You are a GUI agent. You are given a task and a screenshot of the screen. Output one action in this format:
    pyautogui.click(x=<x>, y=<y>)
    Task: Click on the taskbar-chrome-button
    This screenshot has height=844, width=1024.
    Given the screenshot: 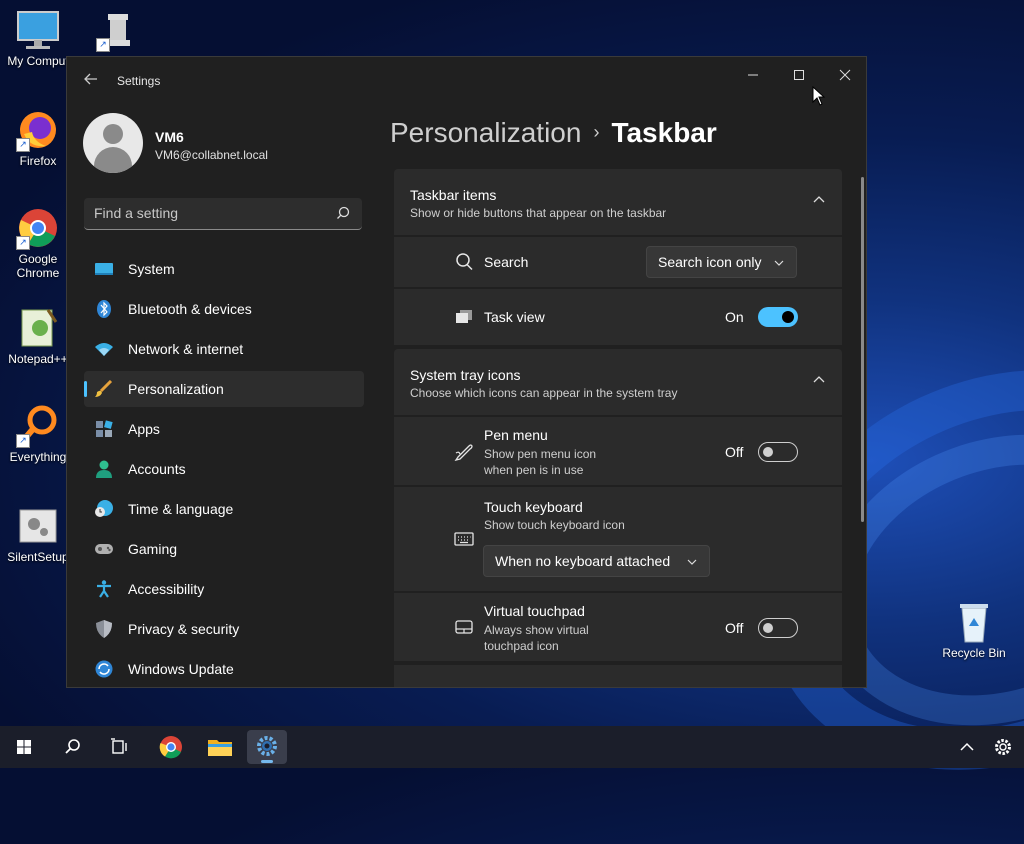 What is the action you would take?
    pyautogui.click(x=171, y=747)
    